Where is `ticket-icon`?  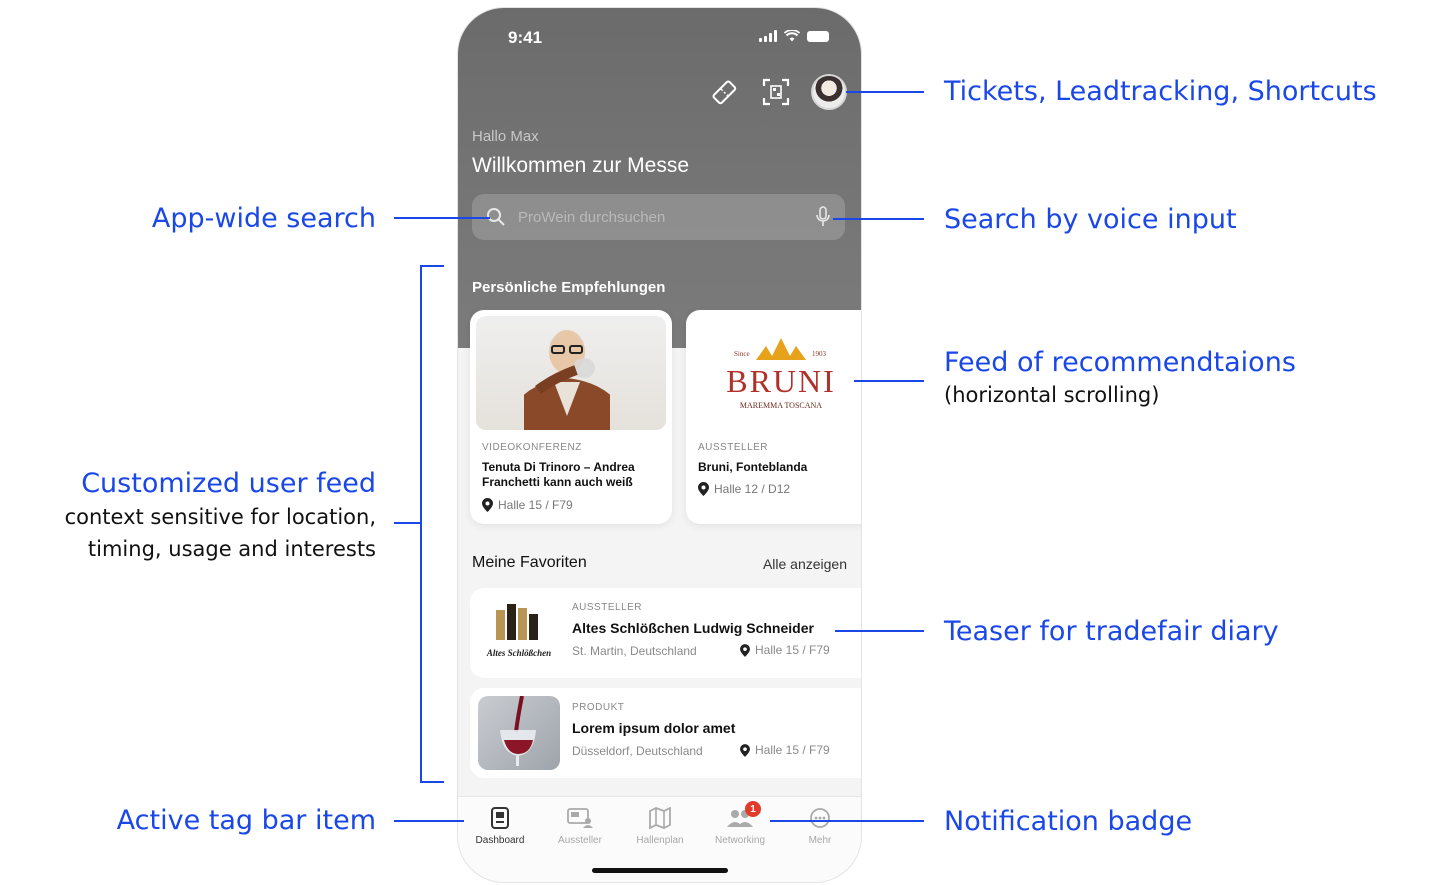 ticket-icon is located at coordinates (724, 92).